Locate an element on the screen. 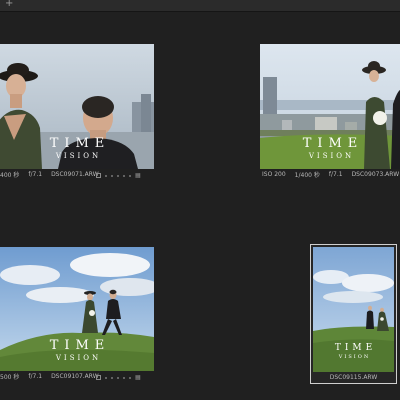 Image resolution: width=400 pixels, height=400 pixels. thumbnail-metadata: DSC09115.ARW is located at coordinates (353, 377).